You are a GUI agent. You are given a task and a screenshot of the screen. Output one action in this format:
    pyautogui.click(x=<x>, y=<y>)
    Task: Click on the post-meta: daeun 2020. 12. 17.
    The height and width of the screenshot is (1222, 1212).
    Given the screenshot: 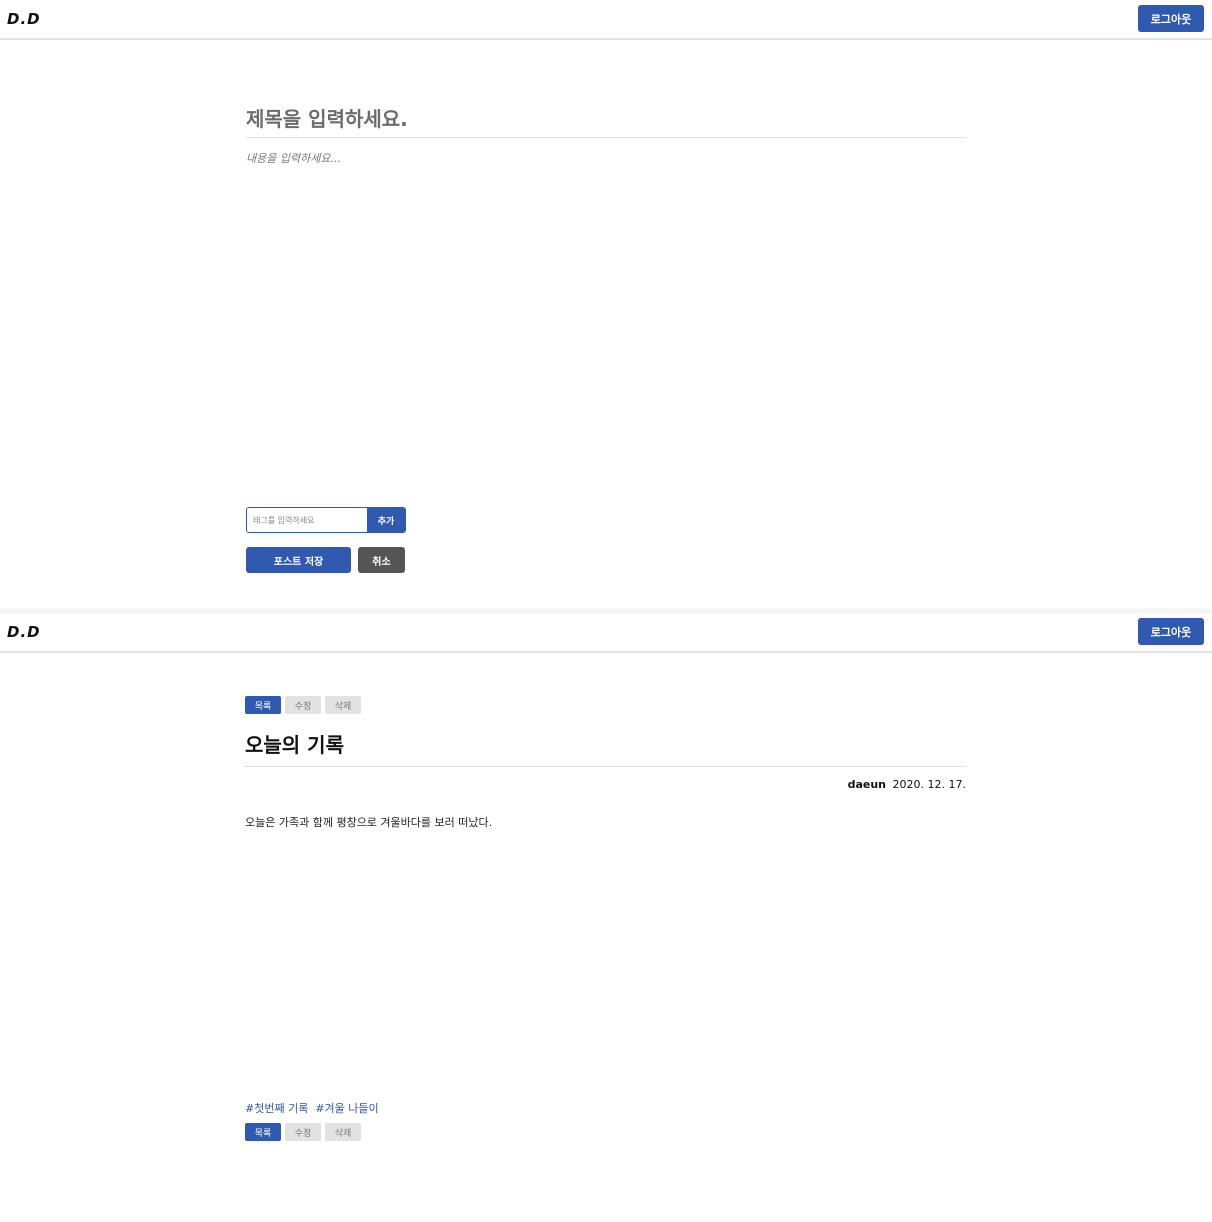 What is the action you would take?
    pyautogui.click(x=907, y=784)
    